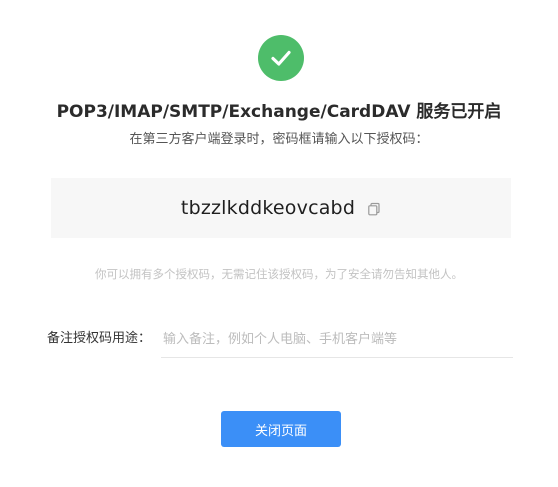 The width and height of the screenshot is (558, 487). Describe the element at coordinates (279, 139) in the screenshot. I see `page-subtitle: 在第三方客户端登录时，密码框请输入以下授权码：` at that location.